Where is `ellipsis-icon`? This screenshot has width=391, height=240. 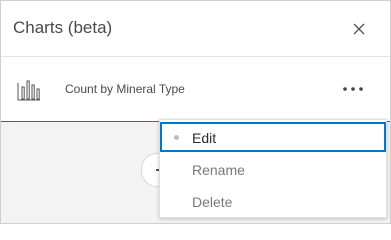
ellipsis-icon is located at coordinates (353, 89).